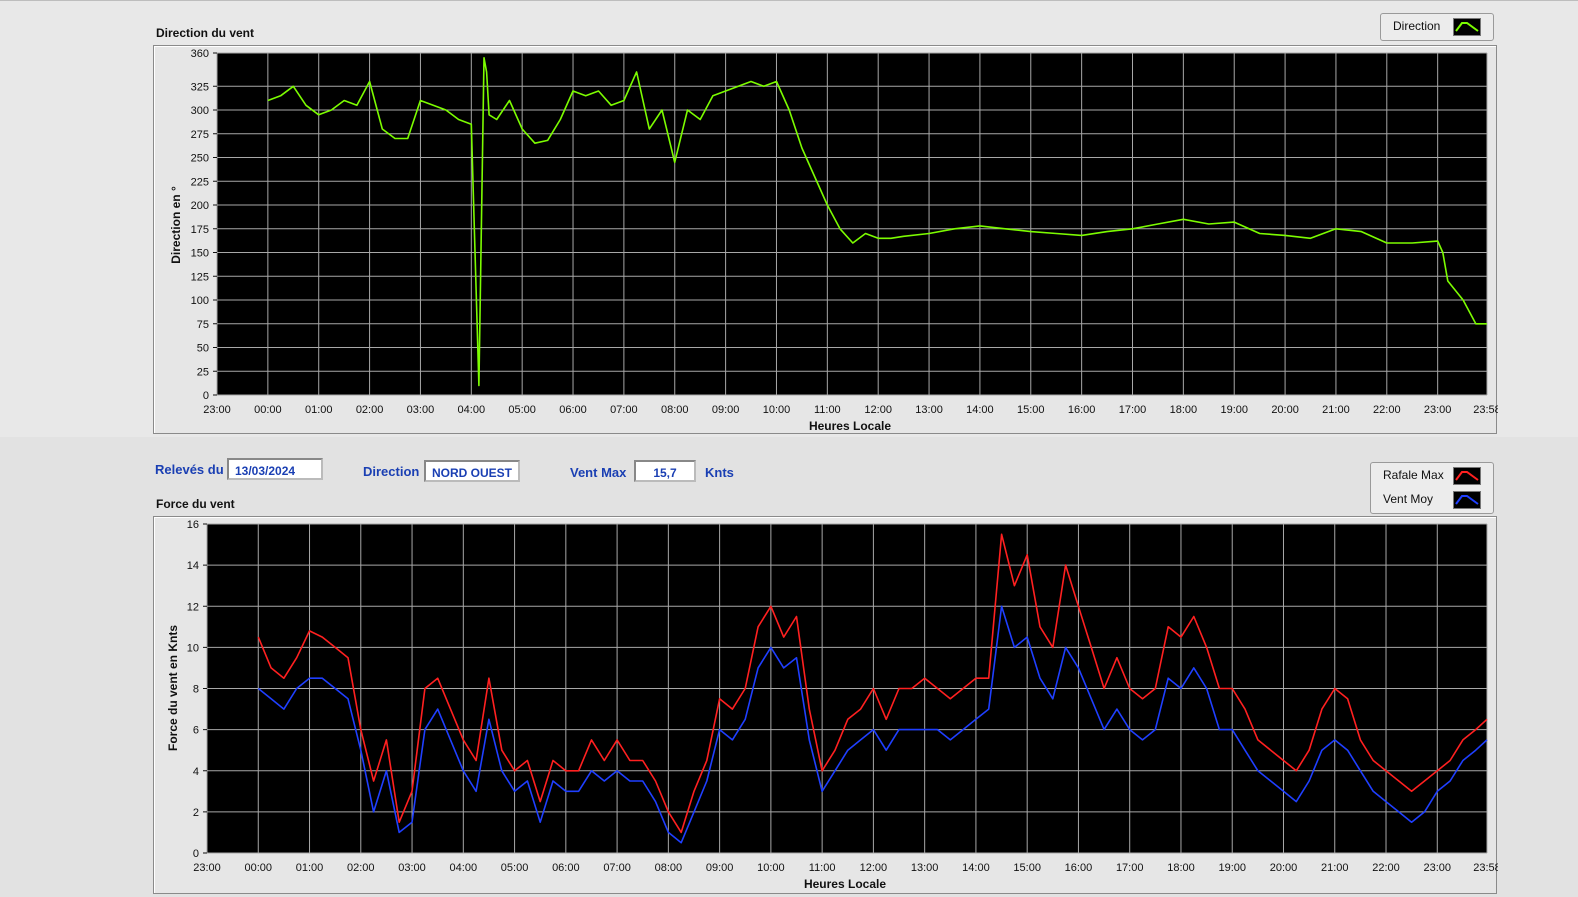 Image resolution: width=1578 pixels, height=897 pixels. I want to click on y-tick-label: 25, so click(203, 372).